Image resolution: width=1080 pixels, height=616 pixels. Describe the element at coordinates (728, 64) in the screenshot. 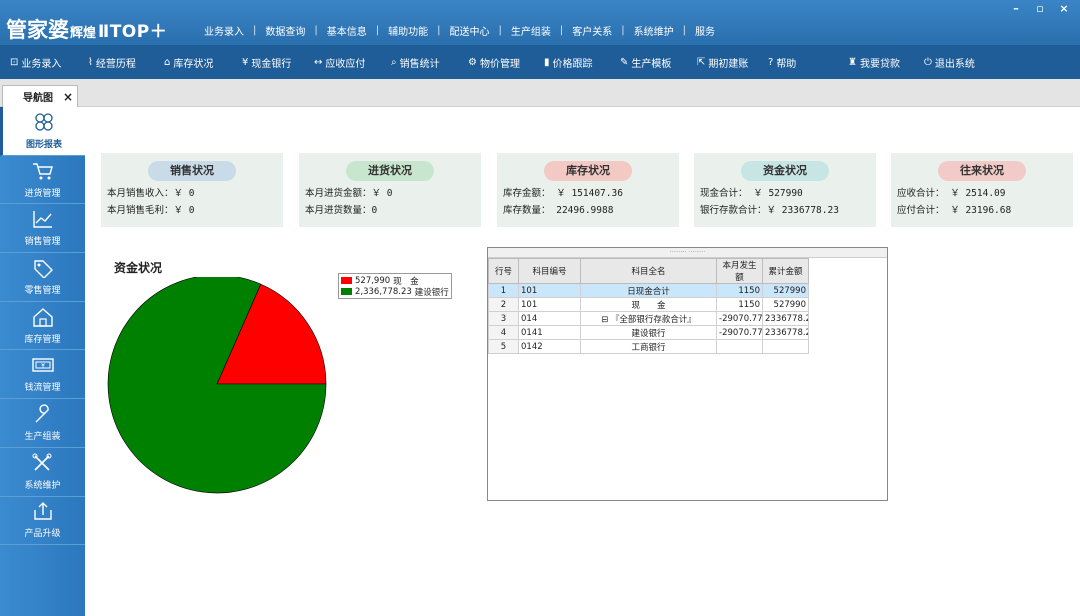

I see `toolbar-label: 期初建账` at that location.